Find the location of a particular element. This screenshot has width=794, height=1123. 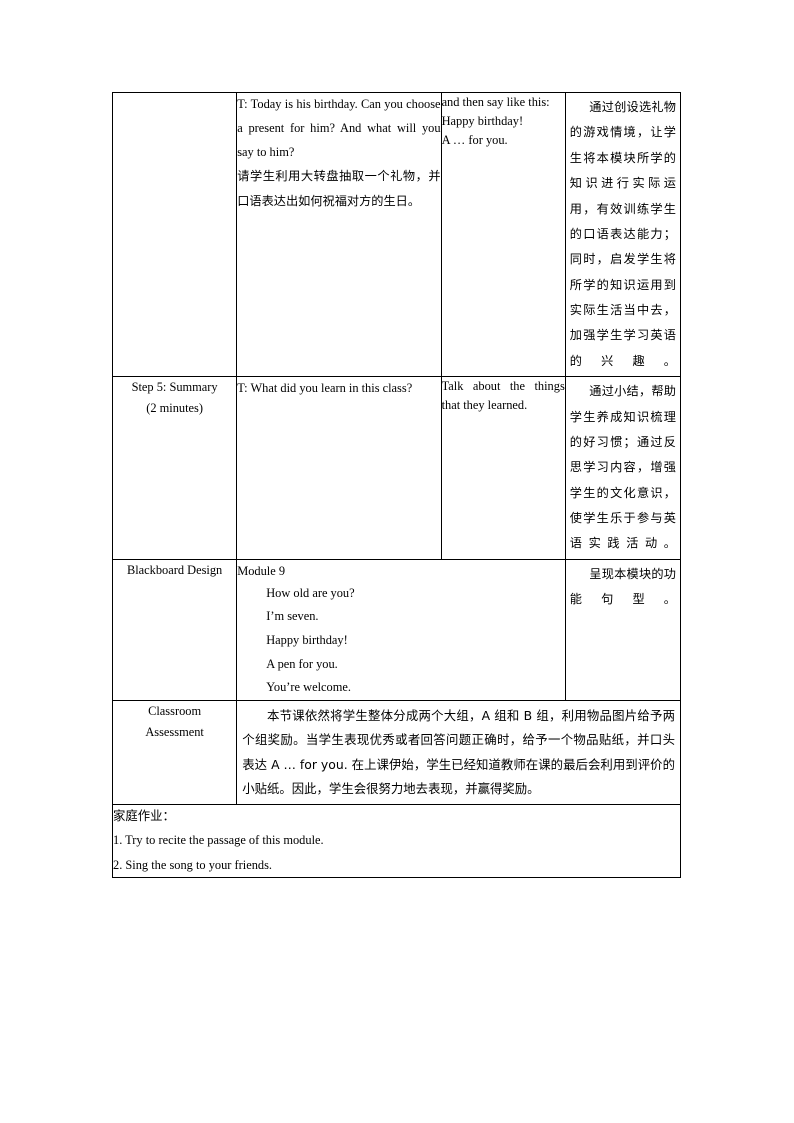

homework-item: 2. Sing the song to your friends. is located at coordinates (193, 864).